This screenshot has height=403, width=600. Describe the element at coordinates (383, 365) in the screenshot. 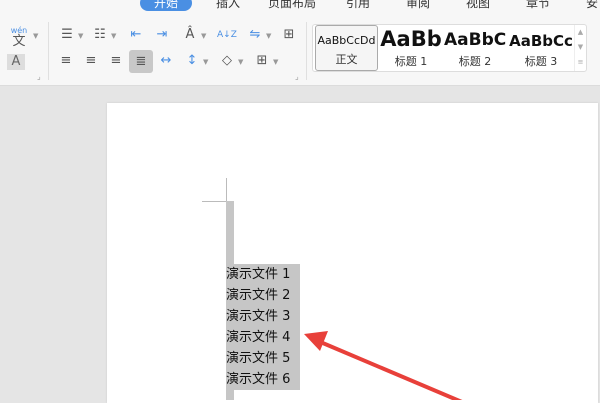

I see `red-arrow-annotation` at that location.